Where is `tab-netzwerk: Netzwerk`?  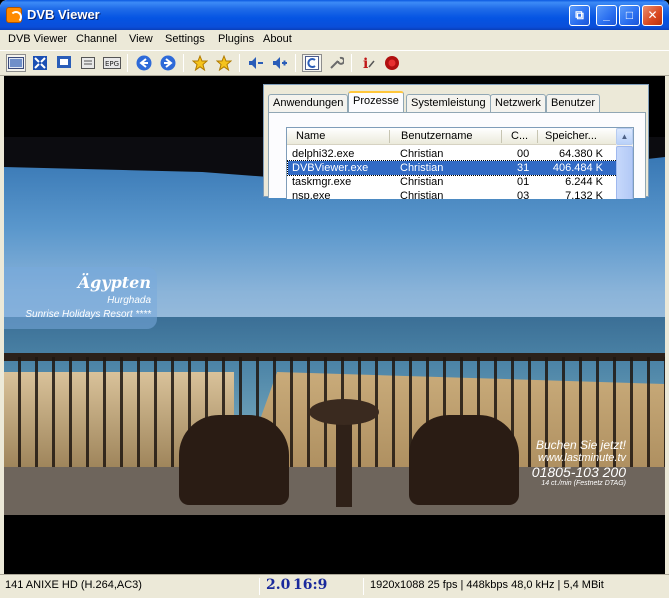
tab-netzwerk: Netzwerk is located at coordinates (518, 103).